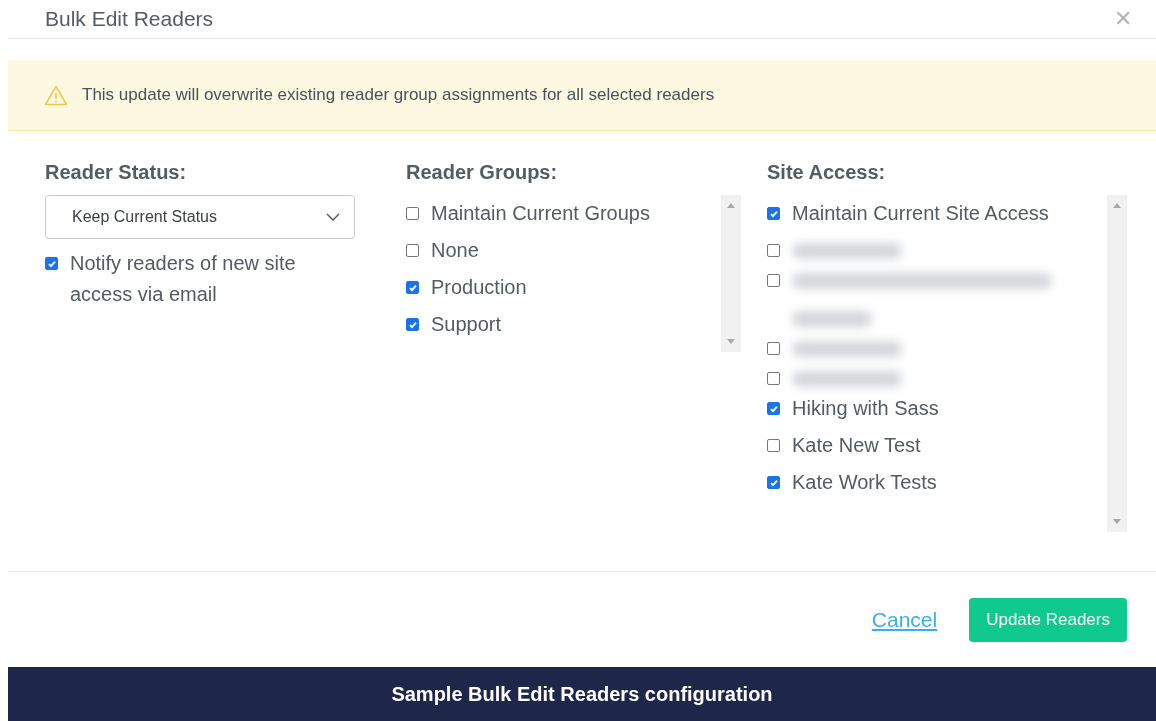 Image resolution: width=1156 pixels, height=721 pixels. Describe the element at coordinates (116, 172) in the screenshot. I see `section-heading: Reader Status:` at that location.